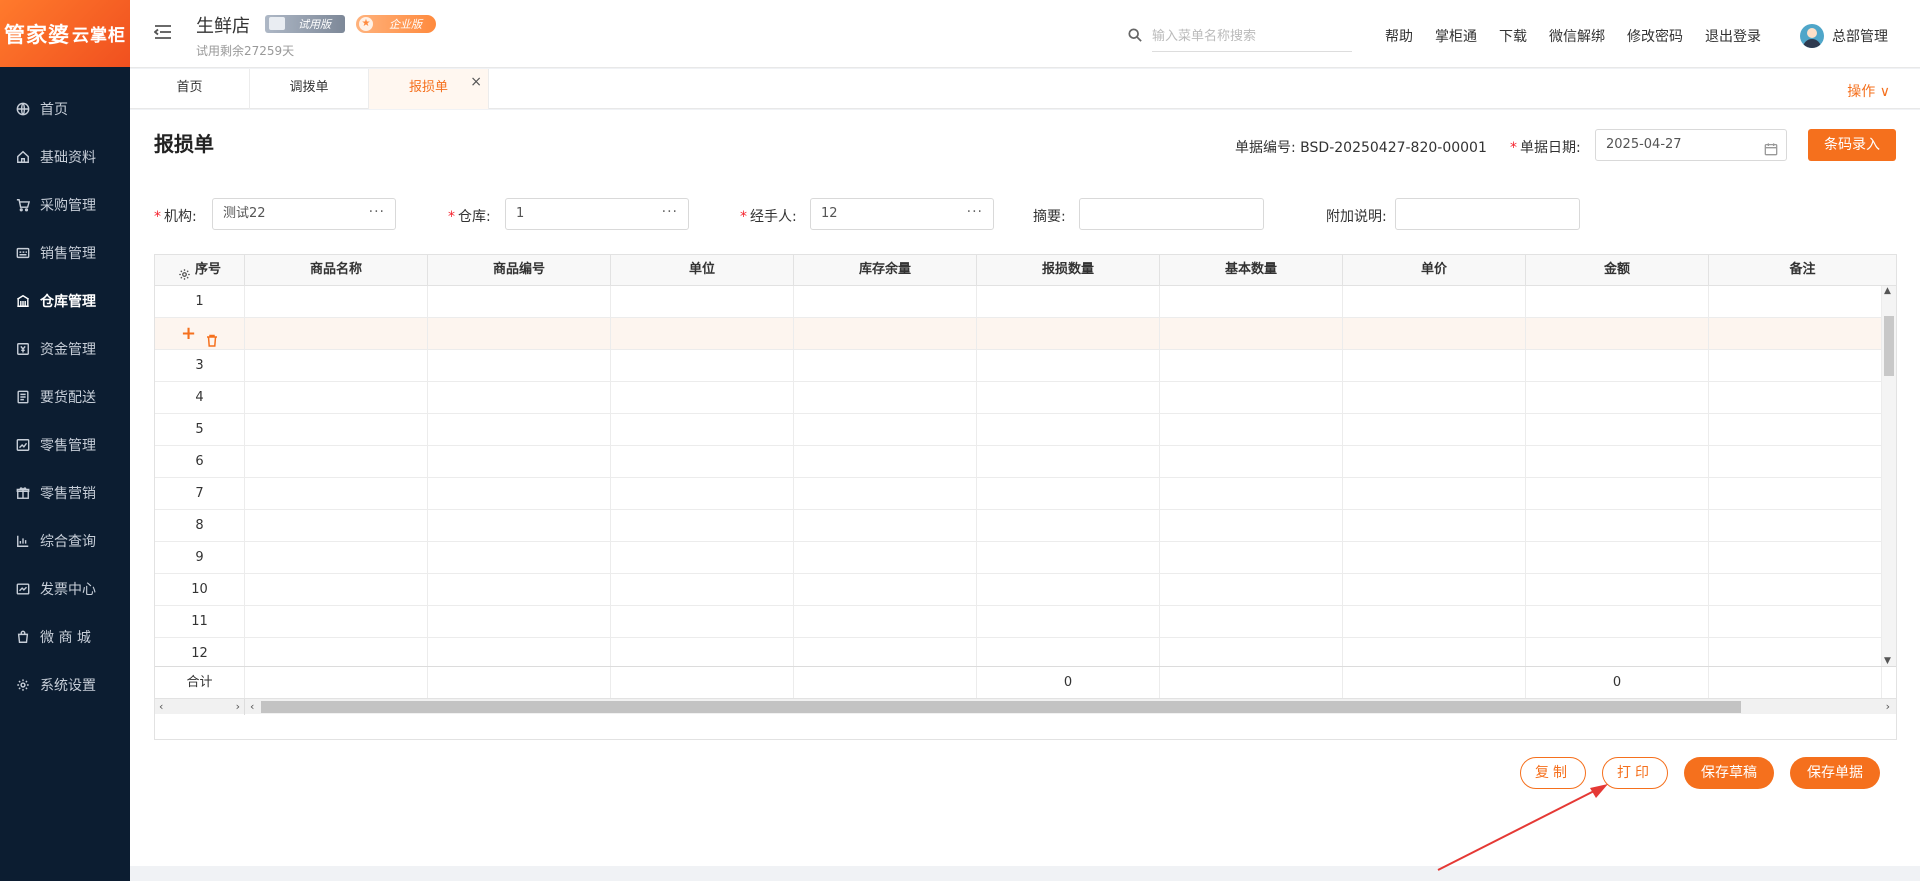 This screenshot has height=881, width=1920. I want to click on sidebar-item-warehouse: 仓库管理, so click(65, 301).